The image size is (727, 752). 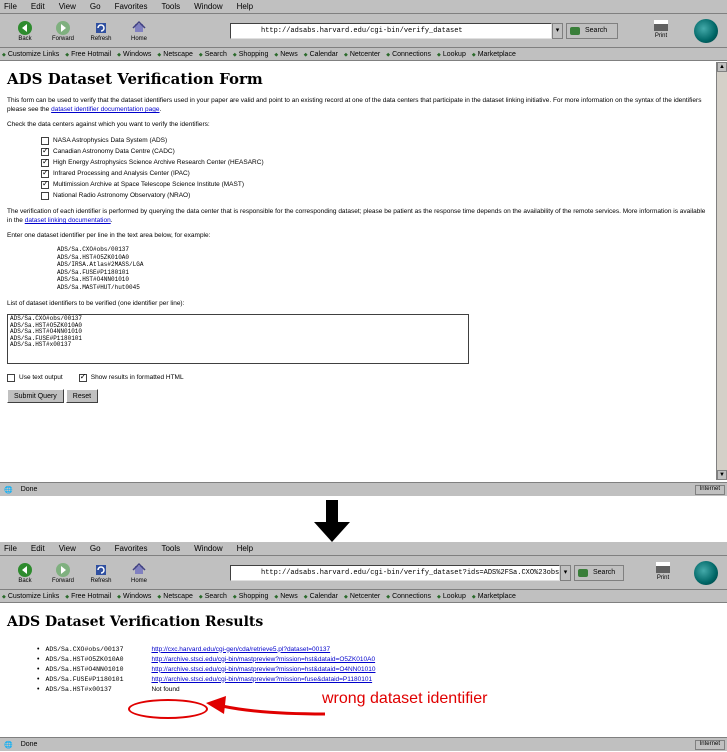 I want to click on vertical-scrollbar: ▲ ▼, so click(x=721, y=271).